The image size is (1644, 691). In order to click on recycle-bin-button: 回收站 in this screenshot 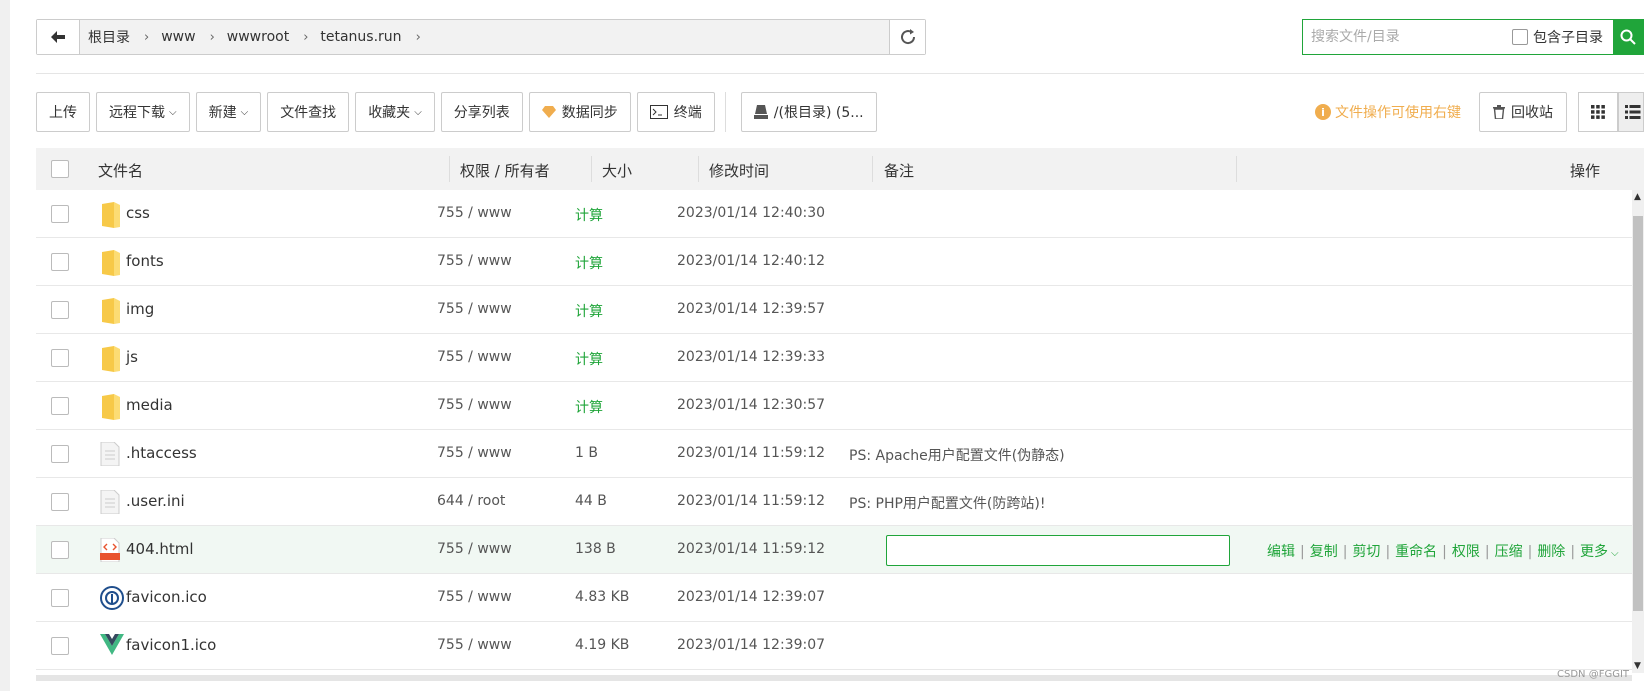, I will do `click(1523, 112)`.